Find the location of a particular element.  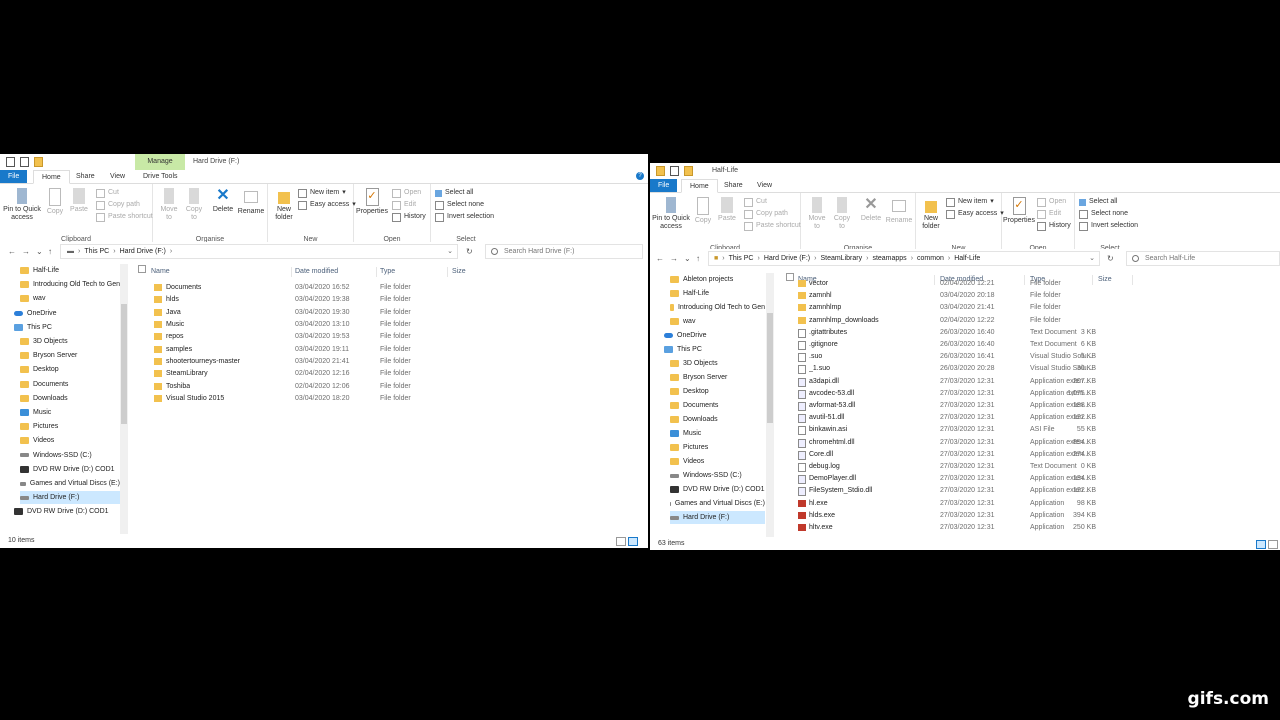

paste-button: Paste is located at coordinates (79, 201).